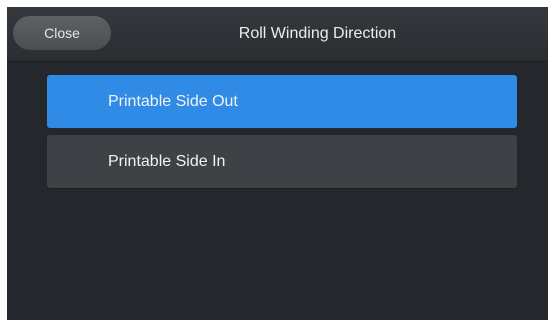 This screenshot has height=320, width=555. I want to click on option-printable-side-in: Printable Side In, so click(282, 161).